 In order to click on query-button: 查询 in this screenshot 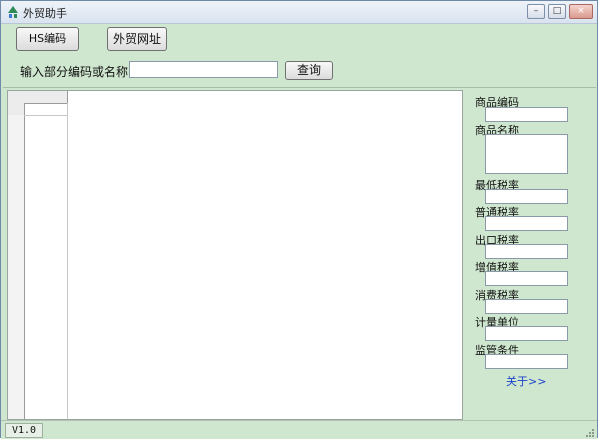, I will do `click(309, 70)`.